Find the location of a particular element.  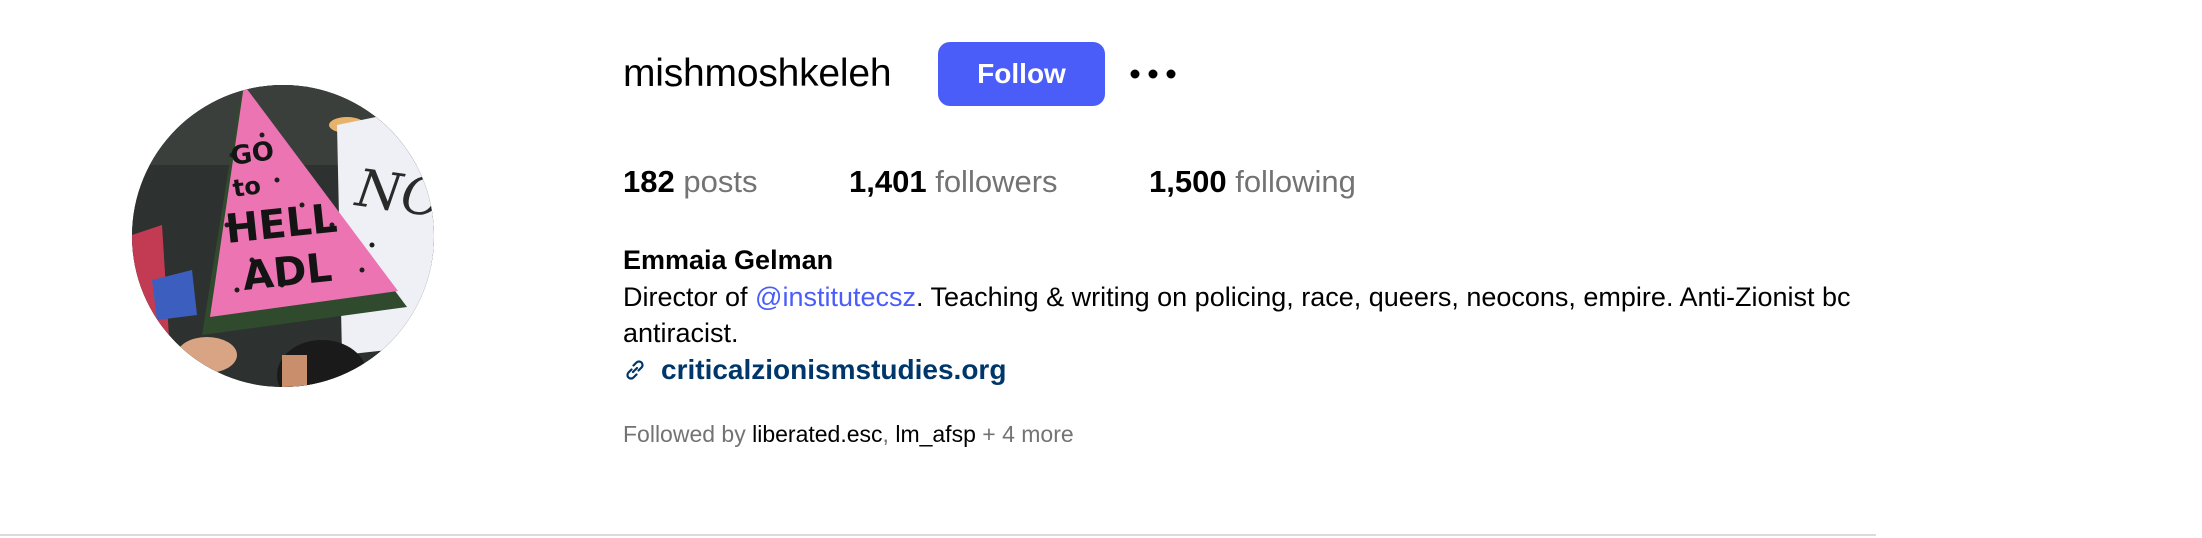

profile-full-name: Emmaia Gelman is located at coordinates (728, 260).